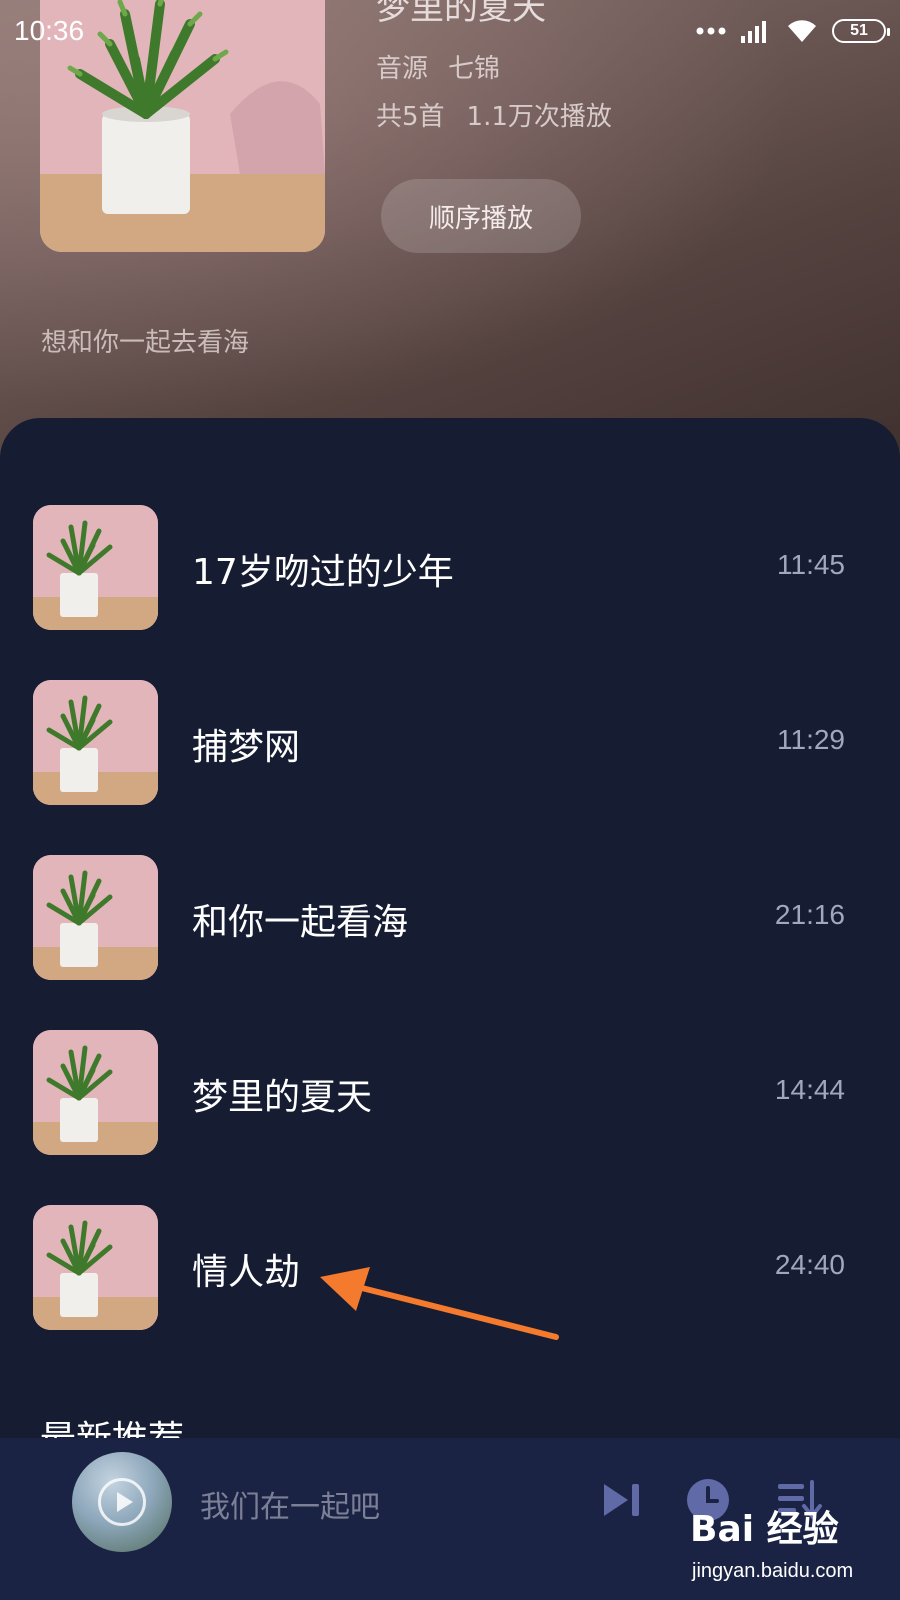 The image size is (900, 1600). What do you see at coordinates (145, 343) in the screenshot?
I see `album-description: 想和你一起去看海` at bounding box center [145, 343].